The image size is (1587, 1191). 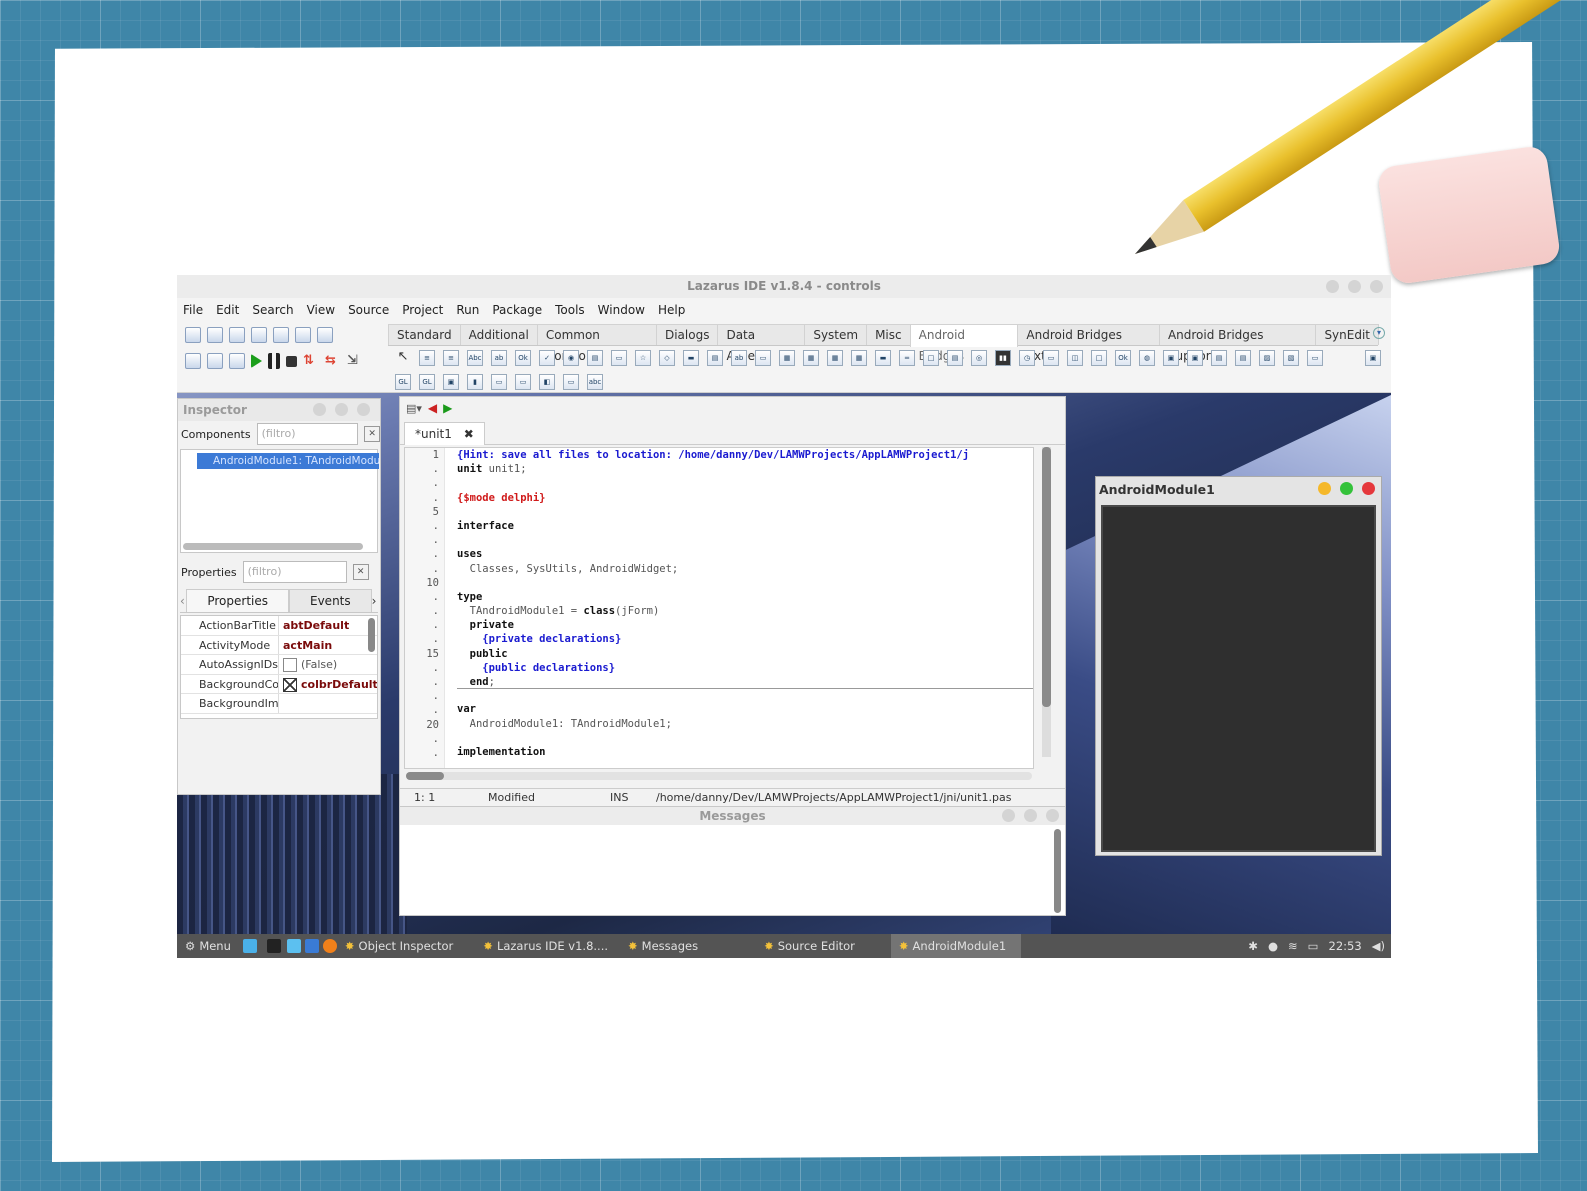 What do you see at coordinates (955, 946) in the screenshot?
I see `taskbar-item-androidmodule1: ✸ AndroidModule1` at bounding box center [955, 946].